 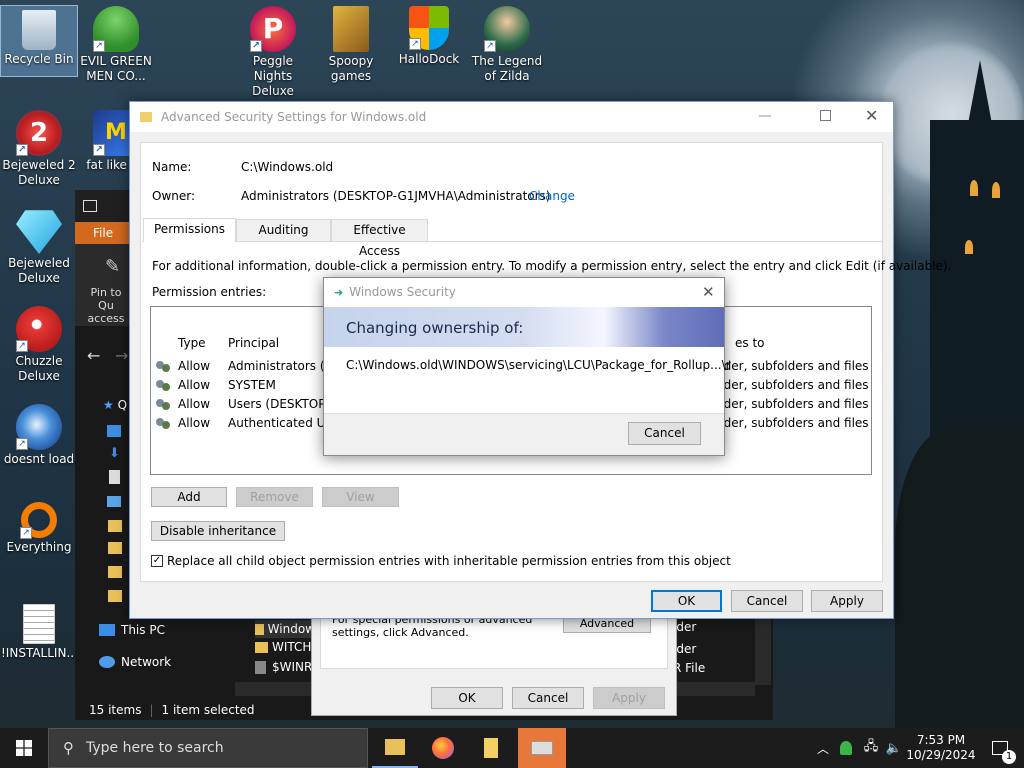 What do you see at coordinates (189, 497) in the screenshot?
I see `add-button: Add` at bounding box center [189, 497].